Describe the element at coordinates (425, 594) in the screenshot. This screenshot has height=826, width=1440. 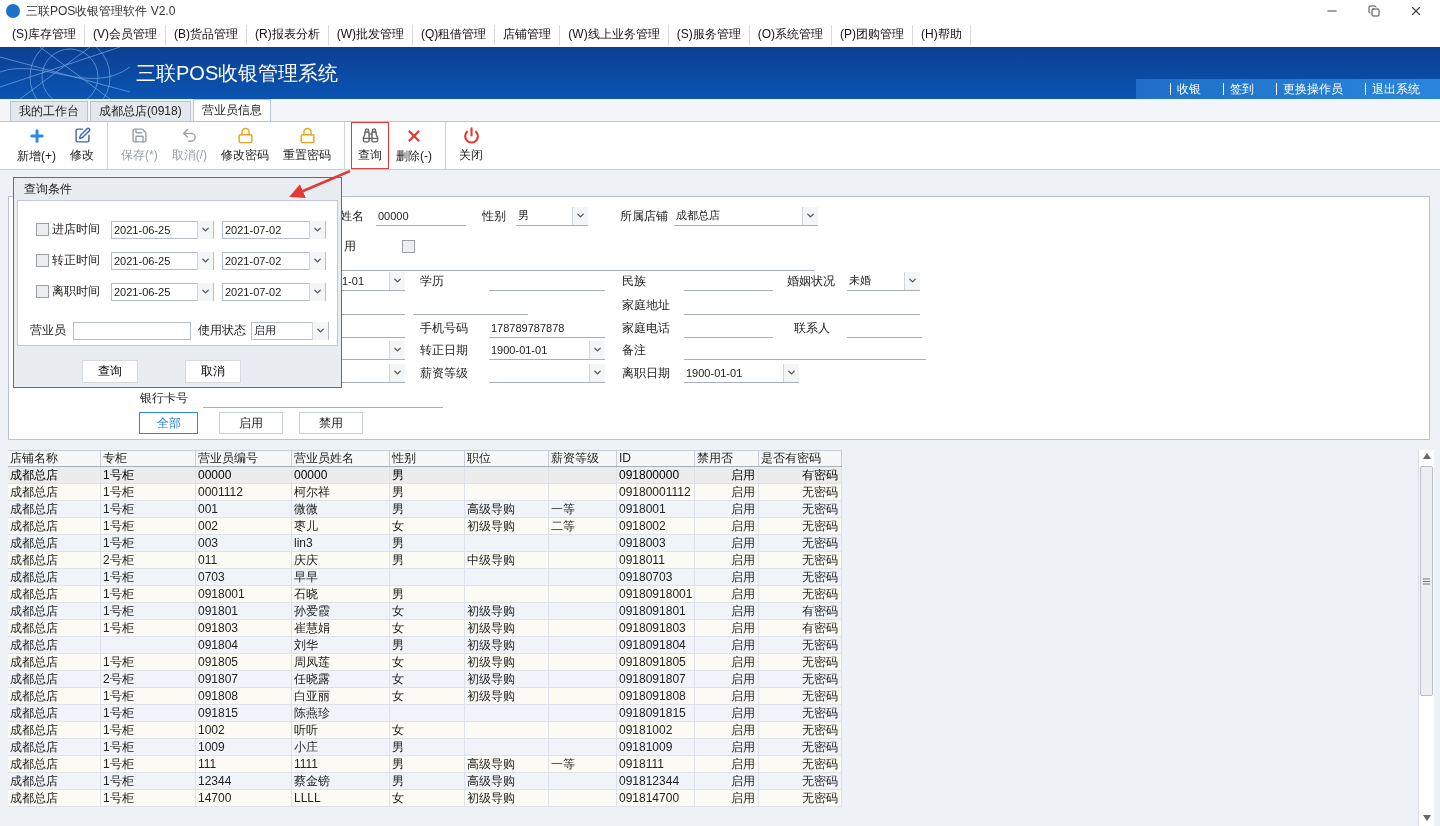
I see `table-row: 成都总店 1号柜 0918001 石晓 男 09180918001 启用 无密码` at that location.